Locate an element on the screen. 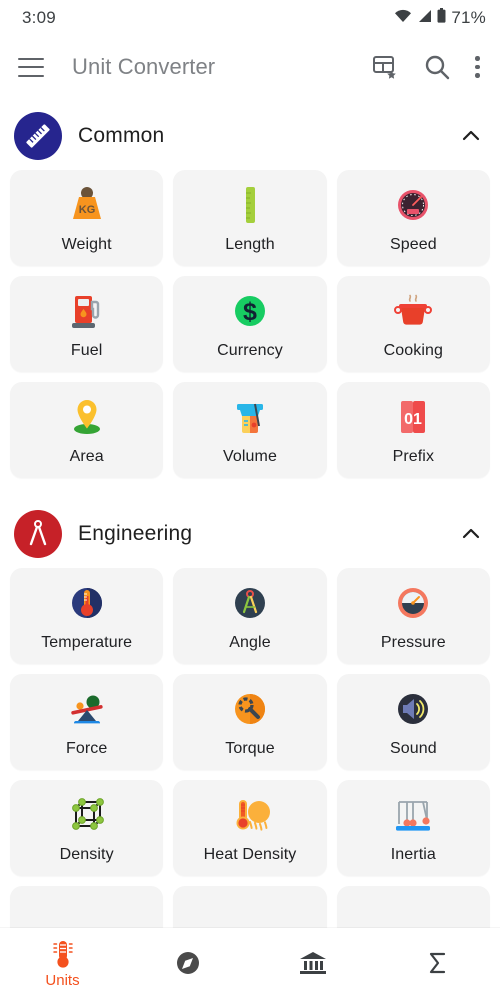 The image size is (500, 1000). category-card-heat-density: Heat Density is located at coordinates (250, 828).